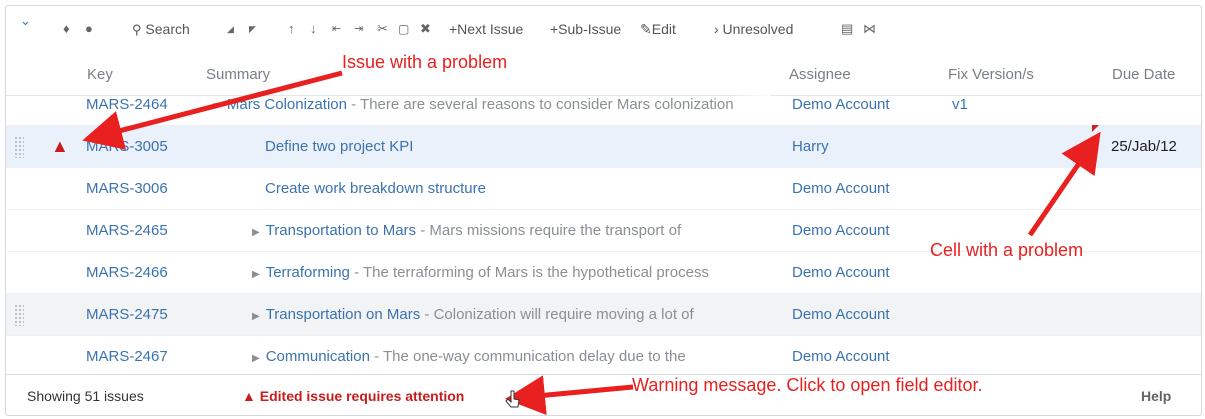 This screenshot has height=419, width=1205. What do you see at coordinates (512, 399) in the screenshot?
I see `mouse-cursor-icon` at bounding box center [512, 399].